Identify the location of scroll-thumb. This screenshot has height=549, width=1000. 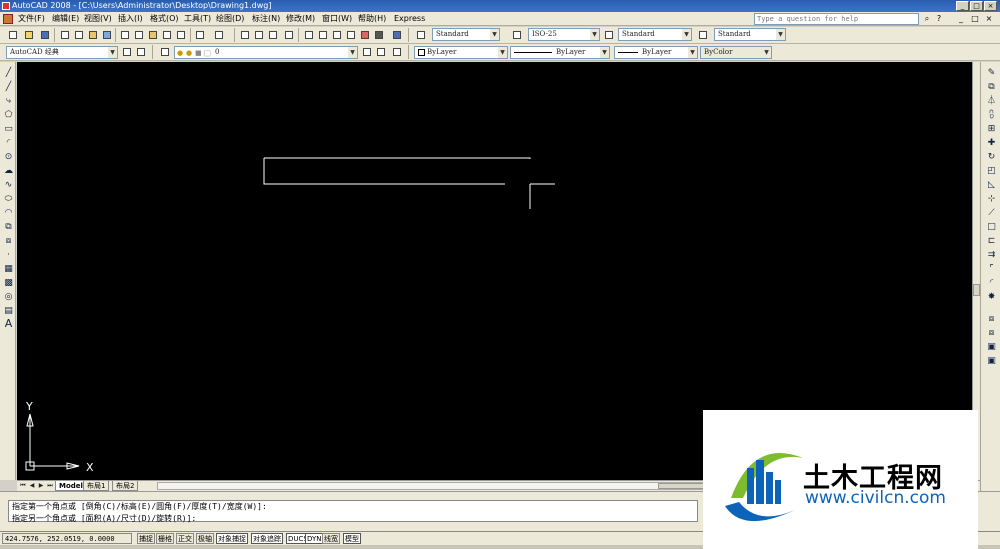
(976, 290).